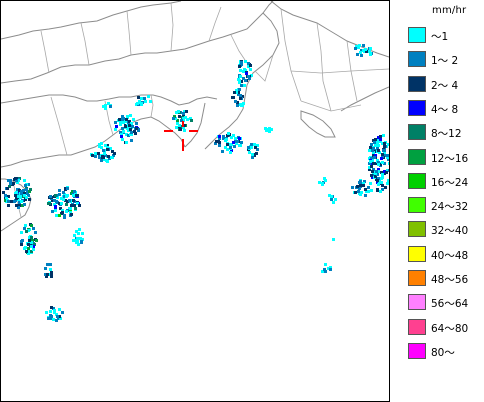 The height and width of the screenshot is (402, 484). I want to click on legend-item: 4～ 8, so click(446, 108).